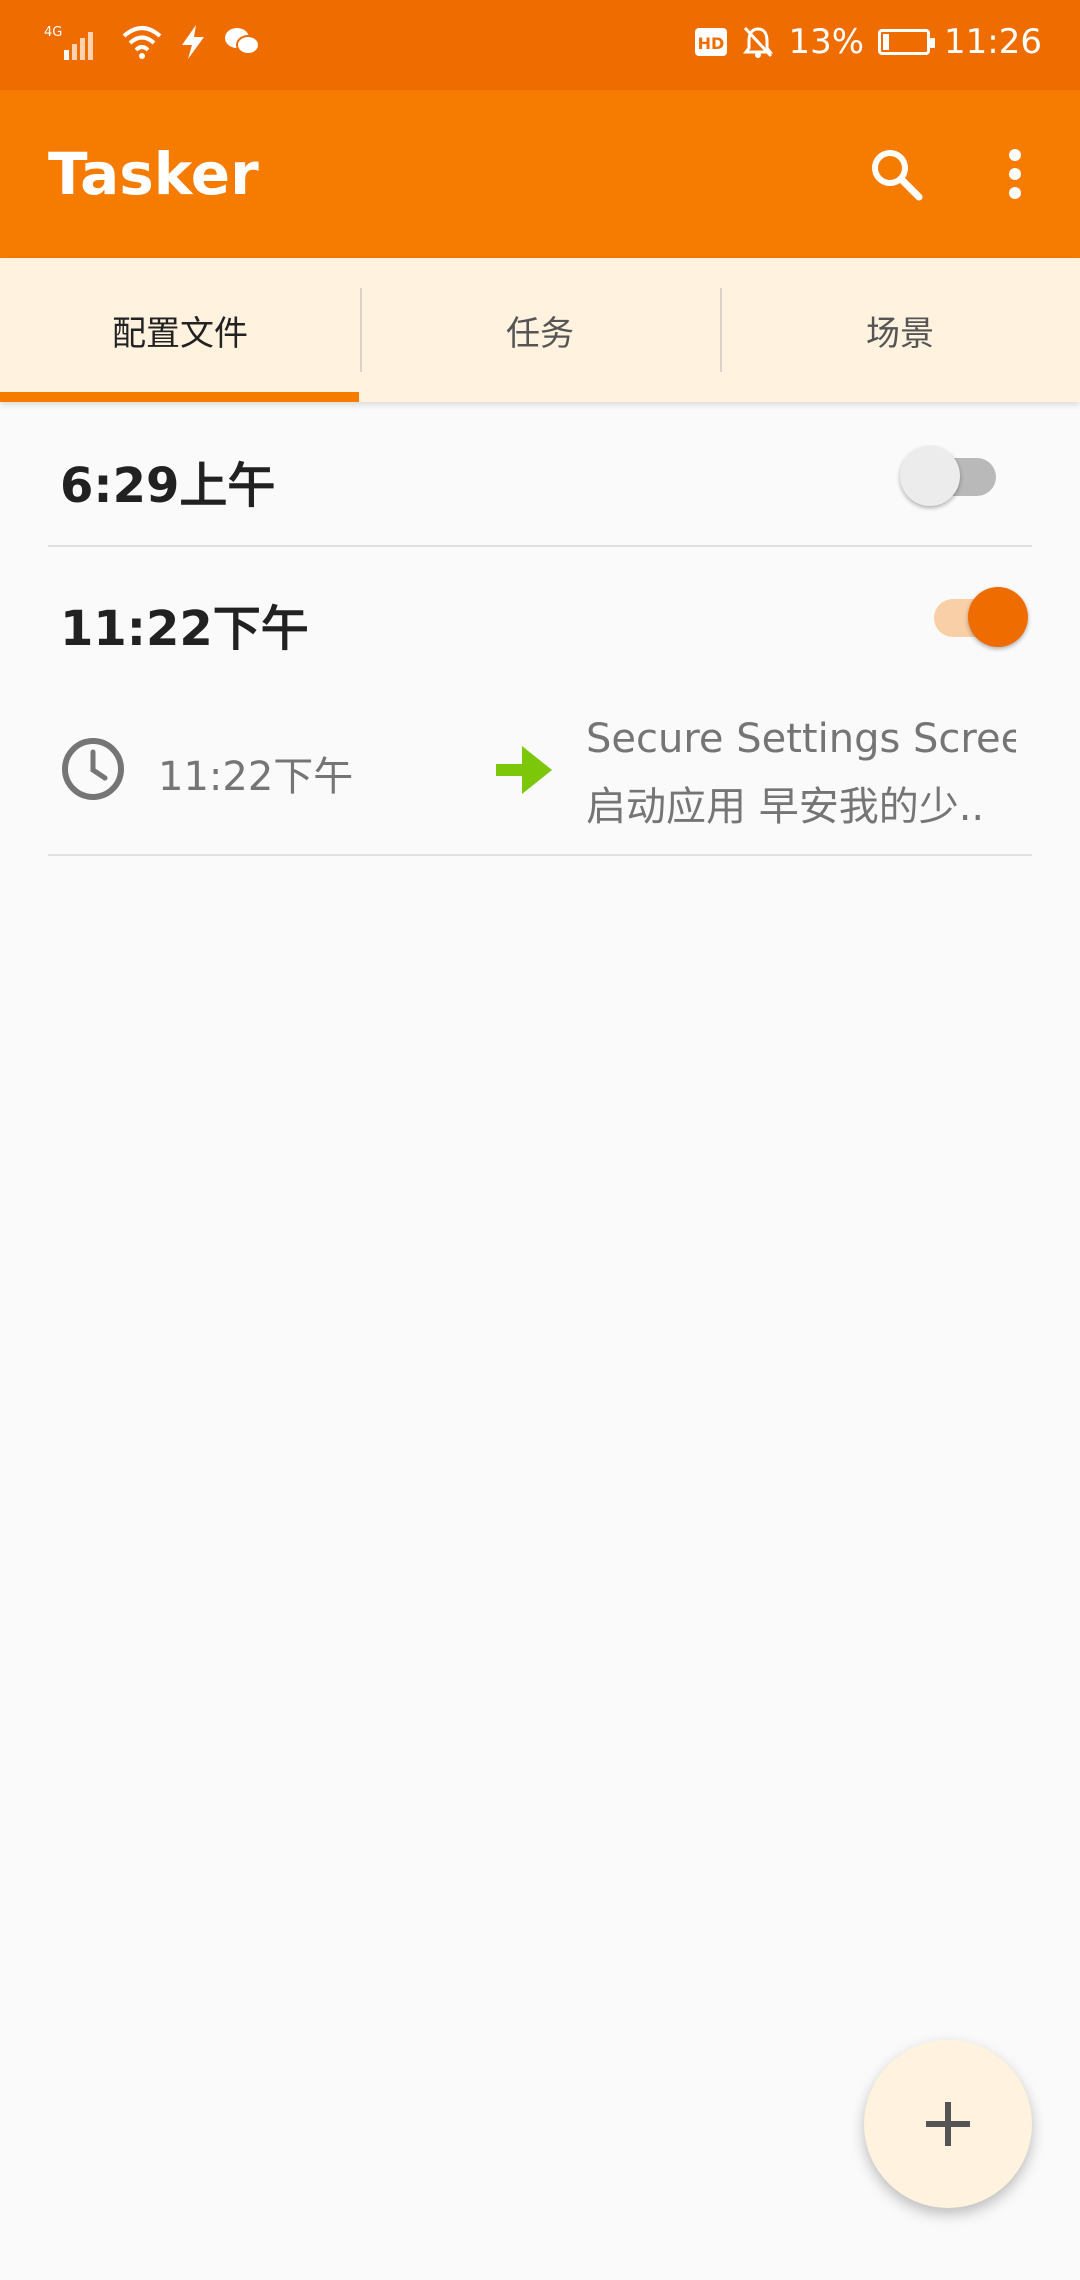  I want to click on battery-percent: 13%, so click(826, 42).